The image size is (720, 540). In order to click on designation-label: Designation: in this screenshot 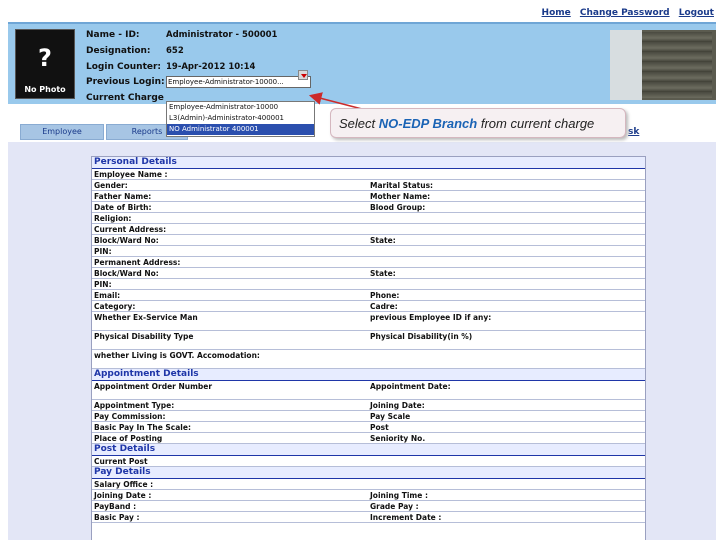, I will do `click(118, 50)`.